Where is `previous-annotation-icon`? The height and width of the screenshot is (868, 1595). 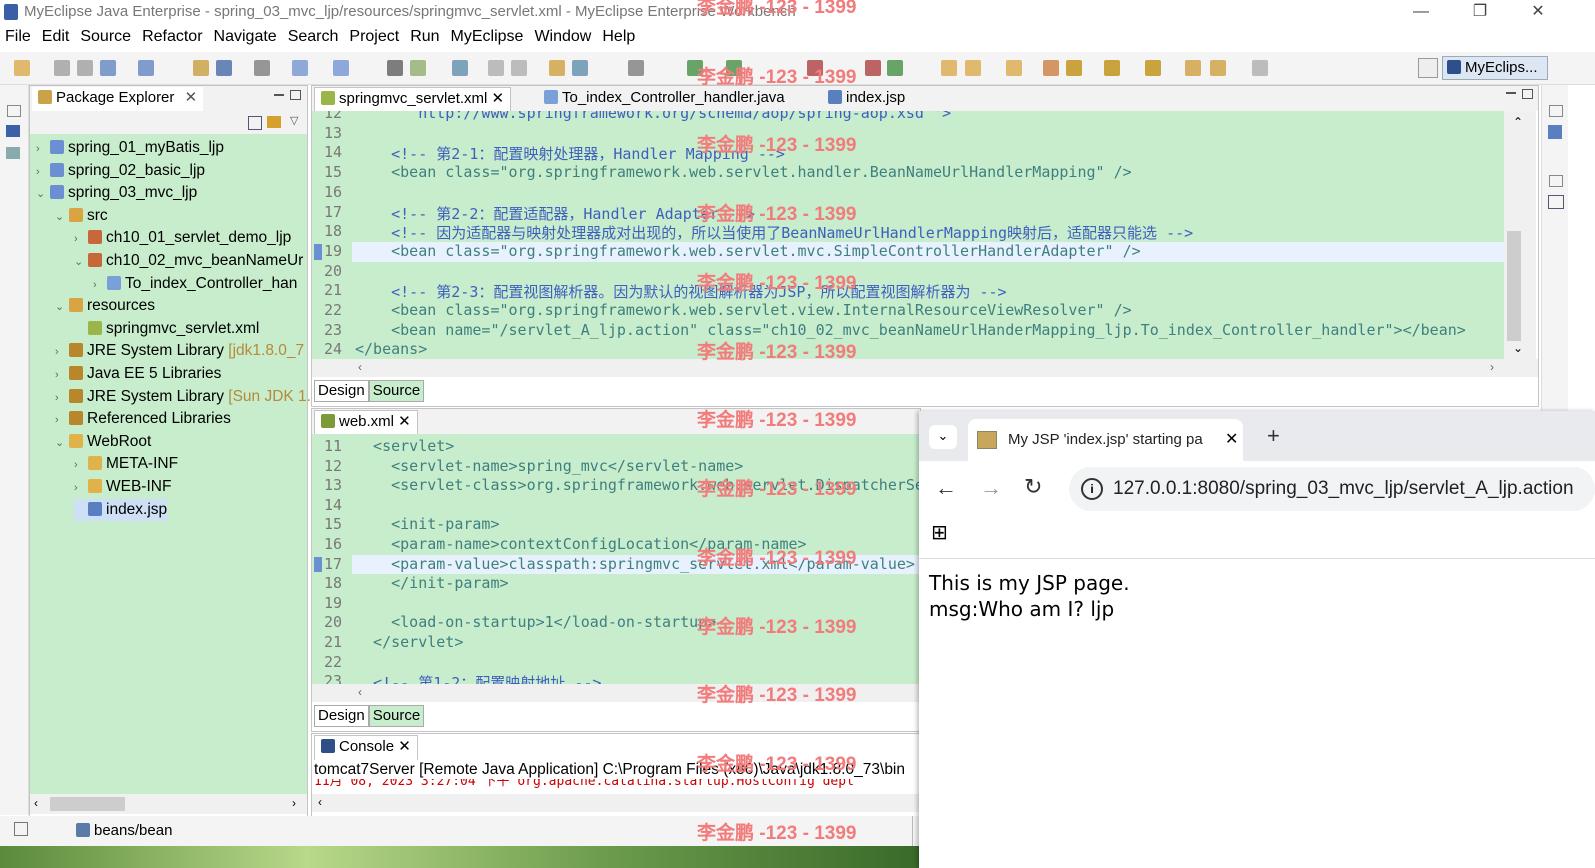 previous-annotation-icon is located at coordinates (1112, 68).